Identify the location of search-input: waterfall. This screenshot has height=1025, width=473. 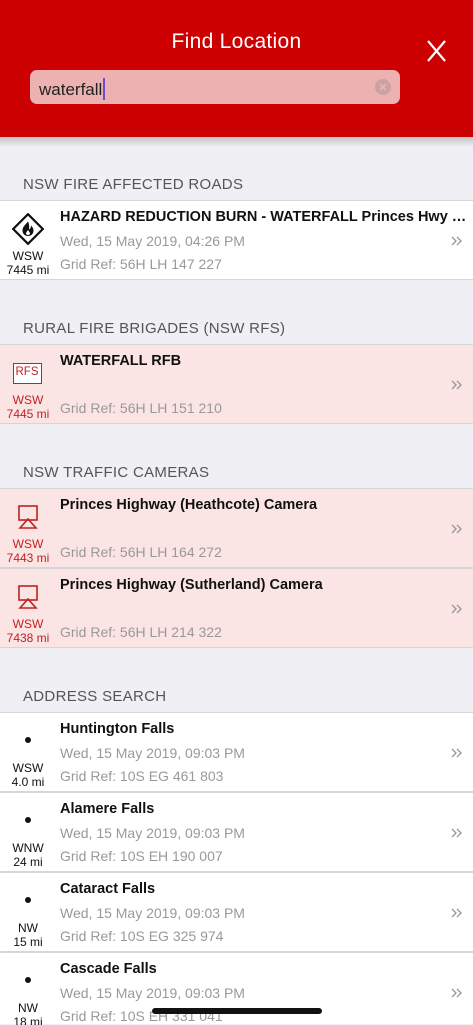
(72, 89).